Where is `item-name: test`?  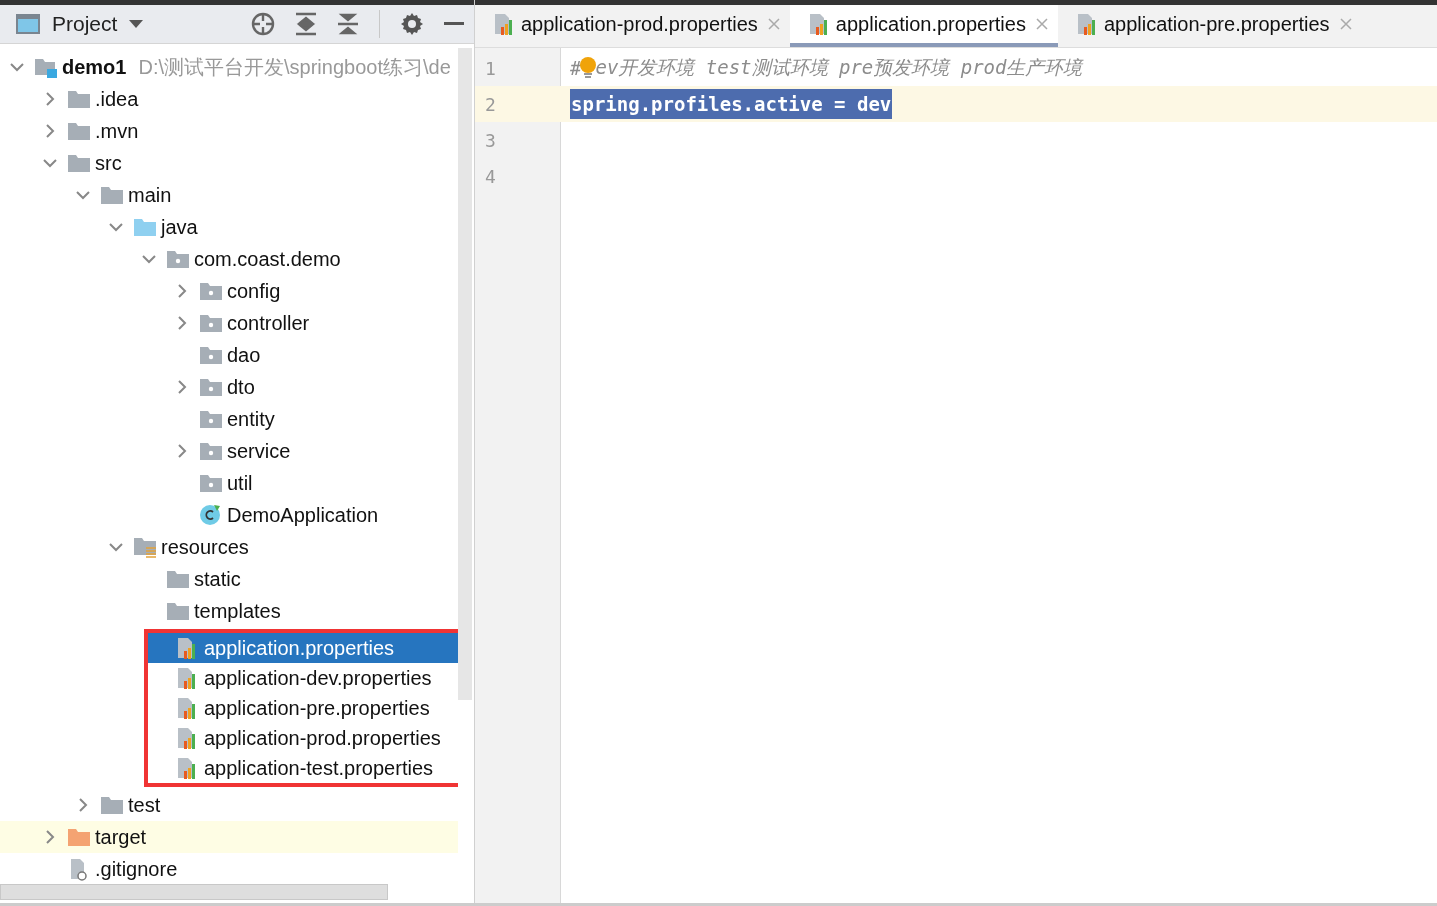
item-name: test is located at coordinates (144, 805).